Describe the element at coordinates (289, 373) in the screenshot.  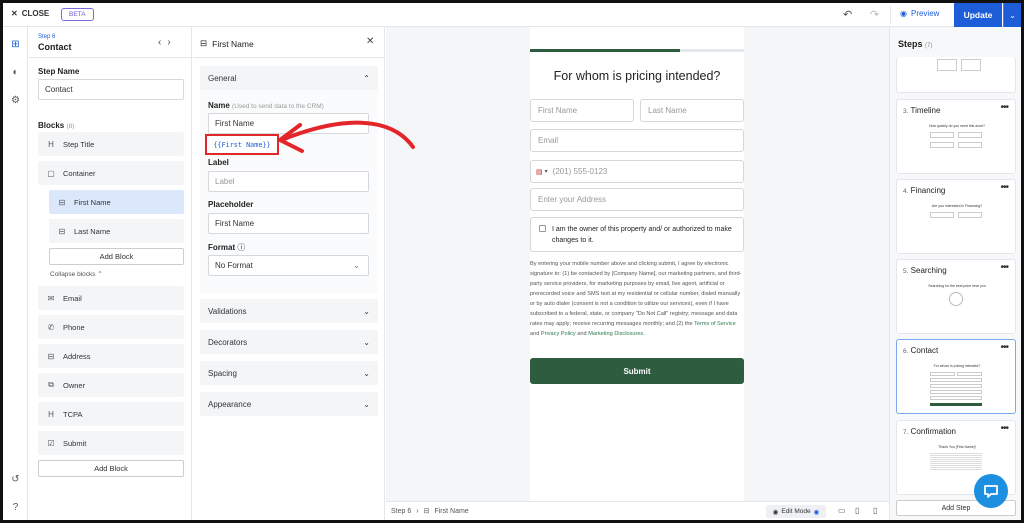
I see `section-spacing: Spacing ⌄` at that location.